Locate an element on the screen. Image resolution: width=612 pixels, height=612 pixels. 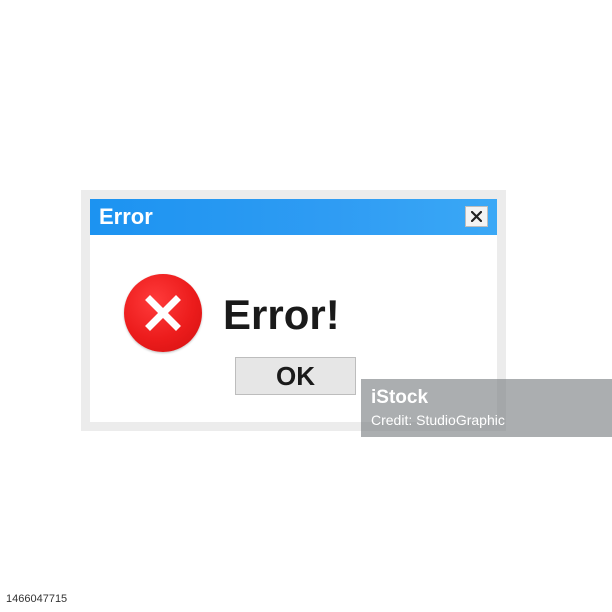
error-icon is located at coordinates (163, 313).